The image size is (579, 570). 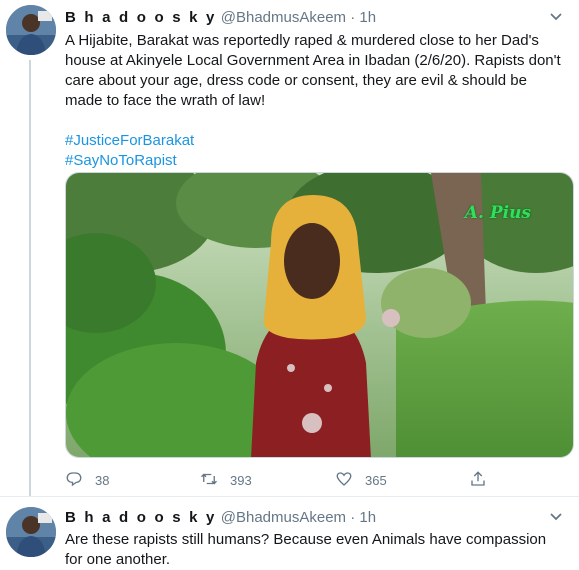 I want to click on share-icon, so click(x=478, y=480).